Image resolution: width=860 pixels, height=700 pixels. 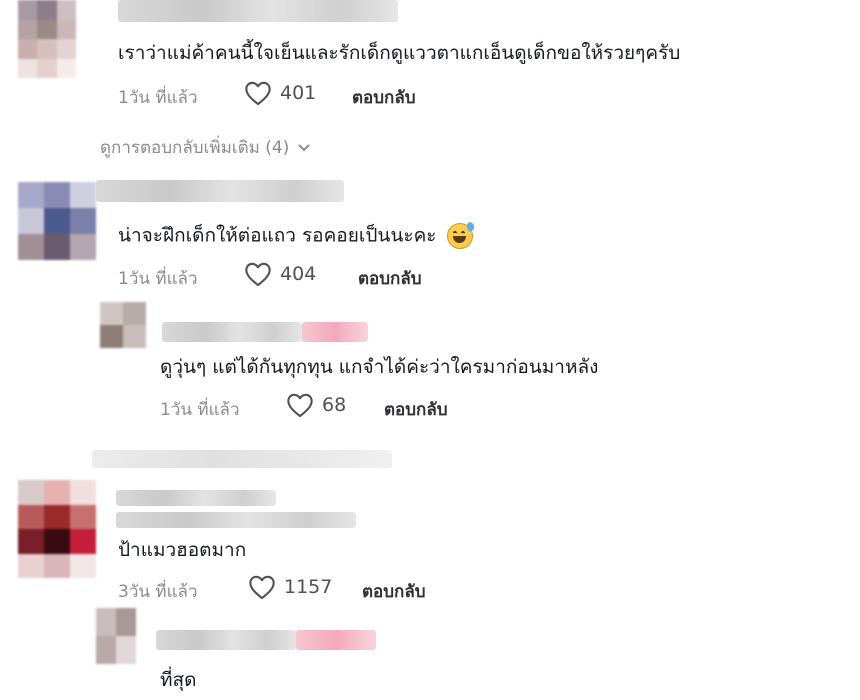 I want to click on like-button: 401, so click(x=280, y=93).